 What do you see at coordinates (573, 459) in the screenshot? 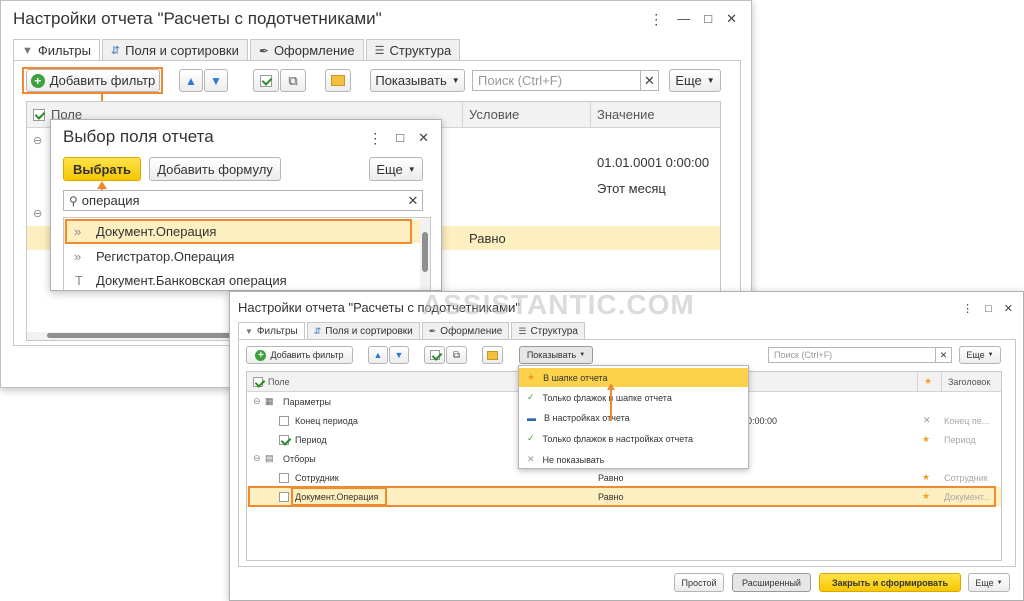
I see `menu-item-label: Не показывать` at bounding box center [573, 459].